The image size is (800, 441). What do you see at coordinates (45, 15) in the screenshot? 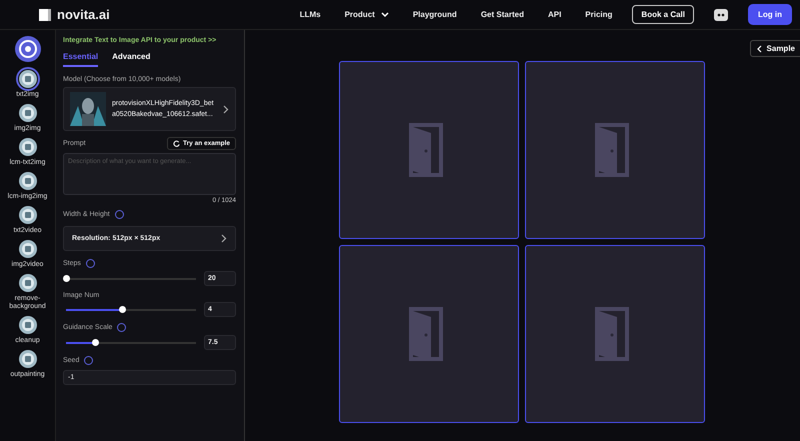
I see `logo-icon` at bounding box center [45, 15].